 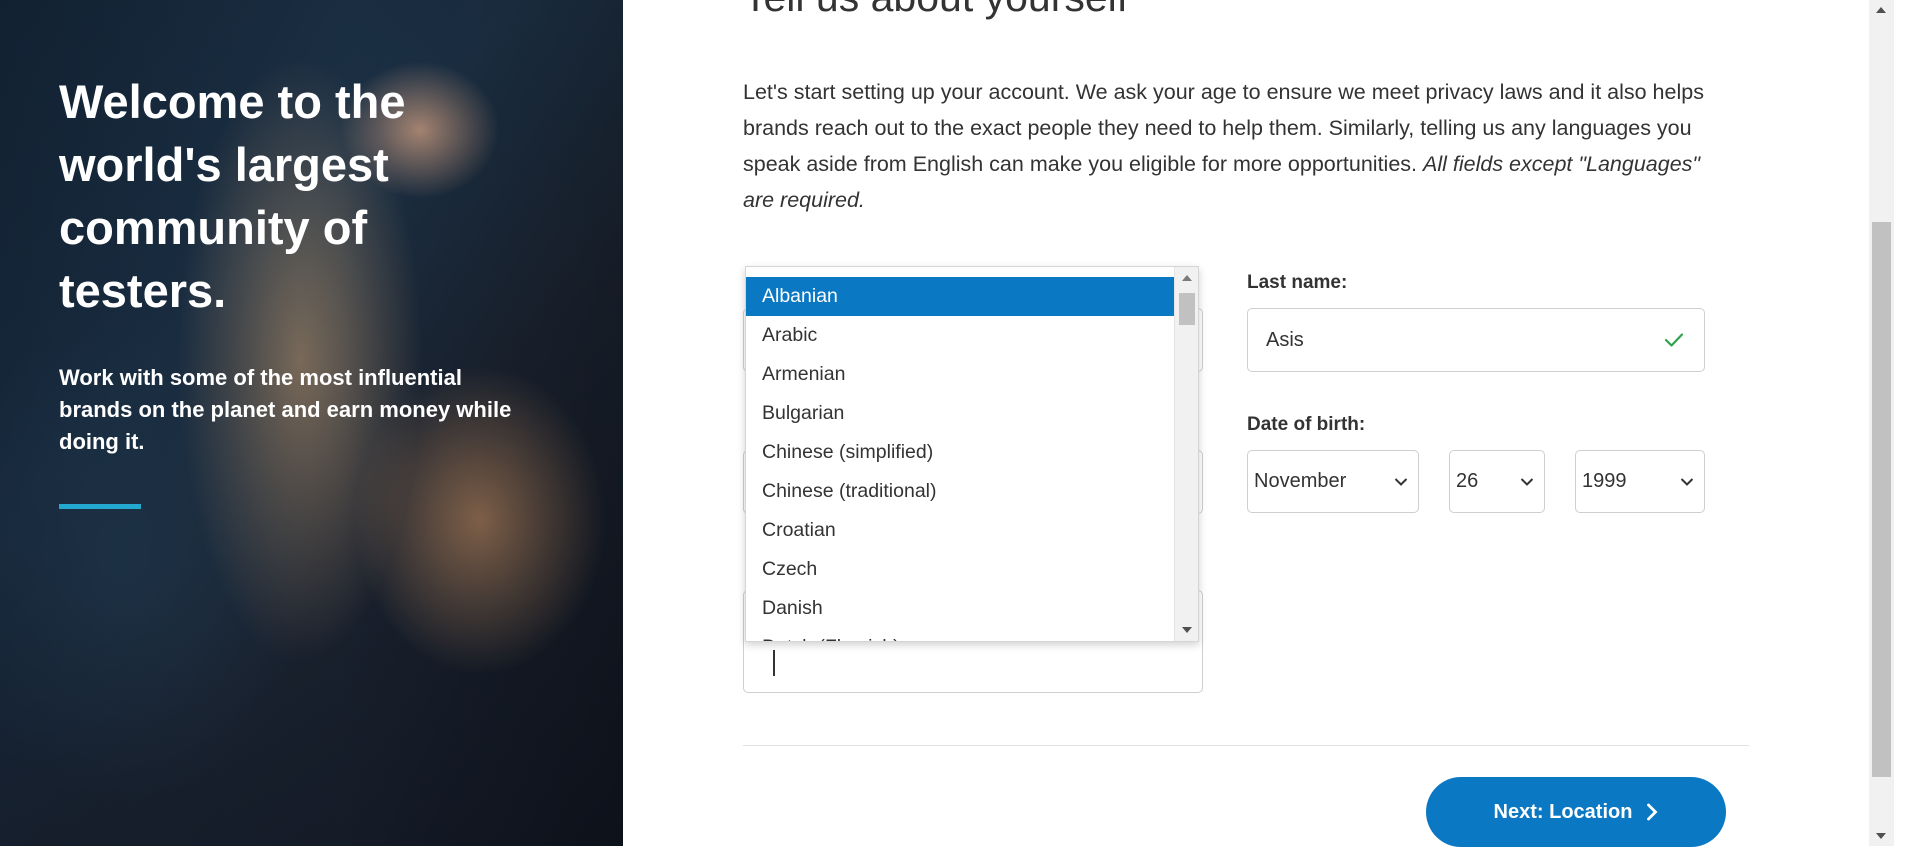 I want to click on dropdown-option: Chinese (simplified), so click(x=960, y=452).